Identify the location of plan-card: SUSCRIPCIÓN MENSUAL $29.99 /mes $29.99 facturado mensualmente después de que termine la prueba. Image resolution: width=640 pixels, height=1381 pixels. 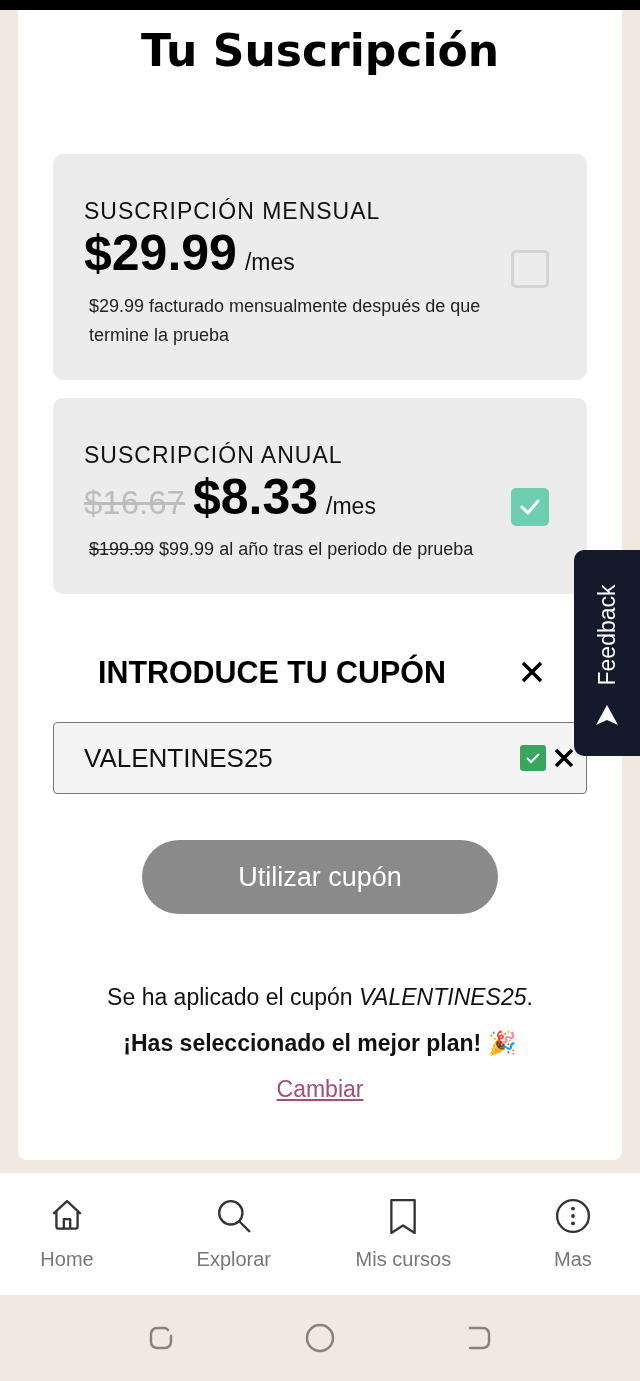
(320, 267).